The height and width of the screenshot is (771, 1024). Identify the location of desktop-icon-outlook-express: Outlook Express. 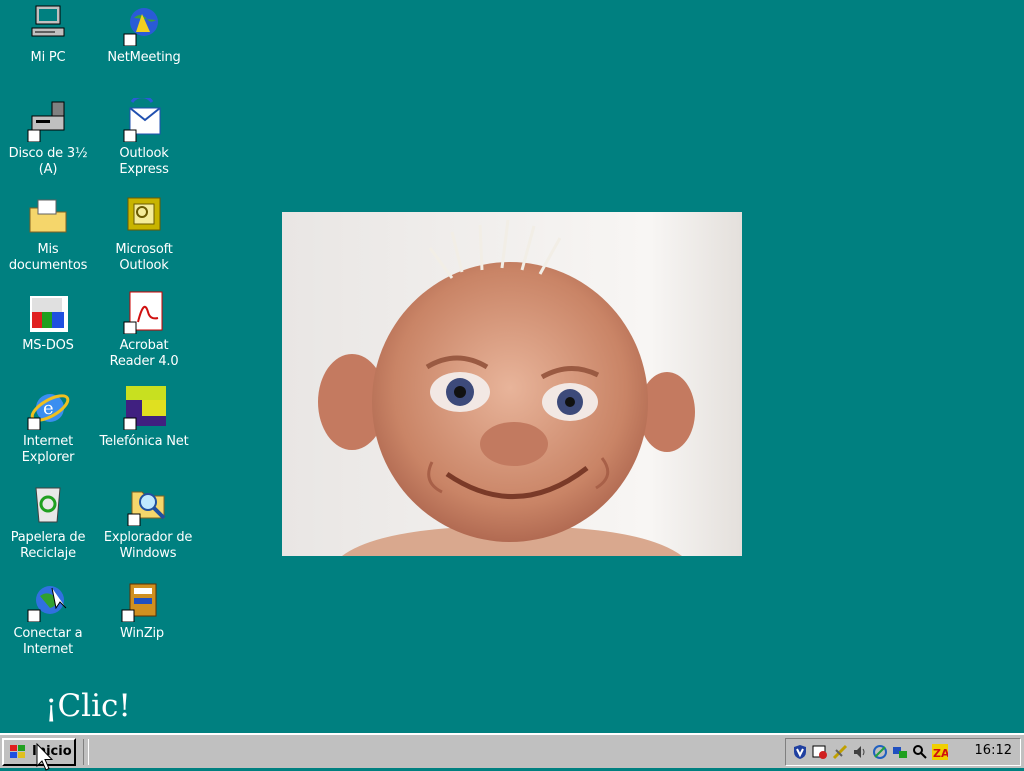
(144, 136).